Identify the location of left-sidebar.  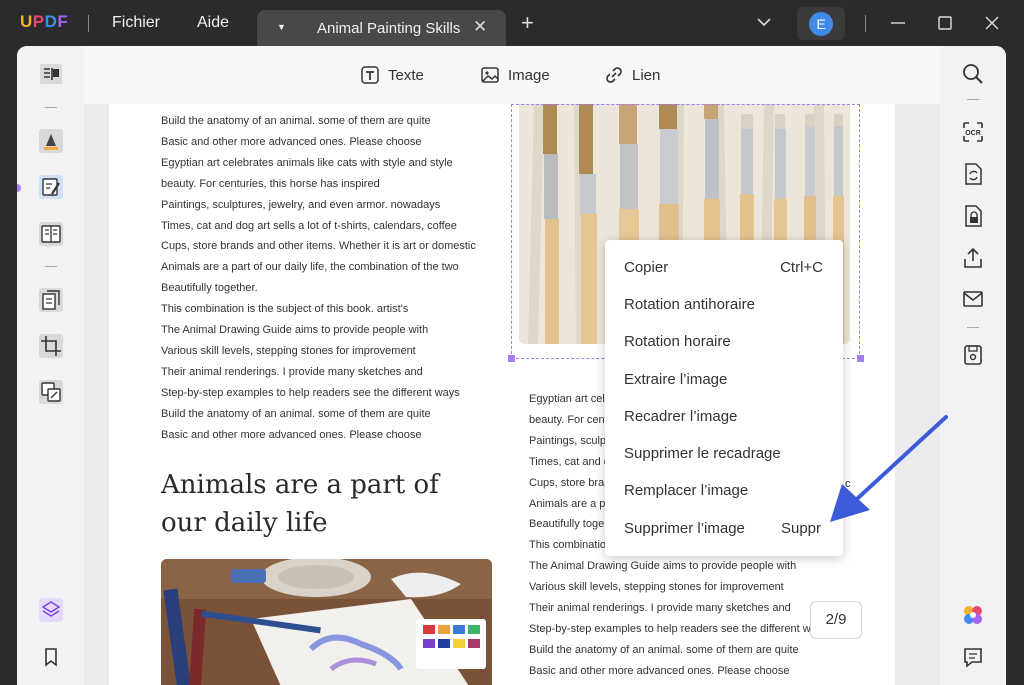
(50, 365).